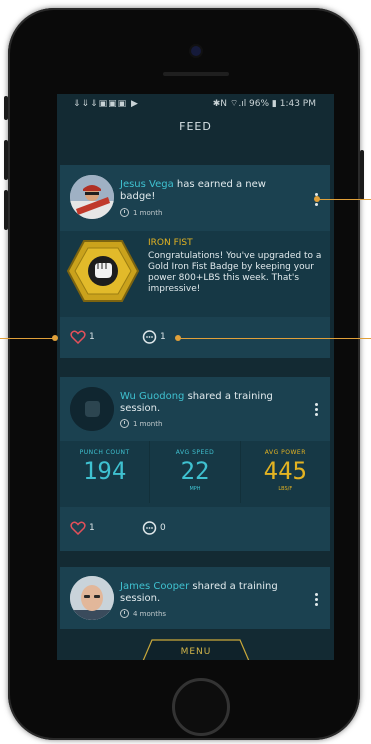  I want to click on post-headline: Wu Guodong shared a training session., so click(207, 403).